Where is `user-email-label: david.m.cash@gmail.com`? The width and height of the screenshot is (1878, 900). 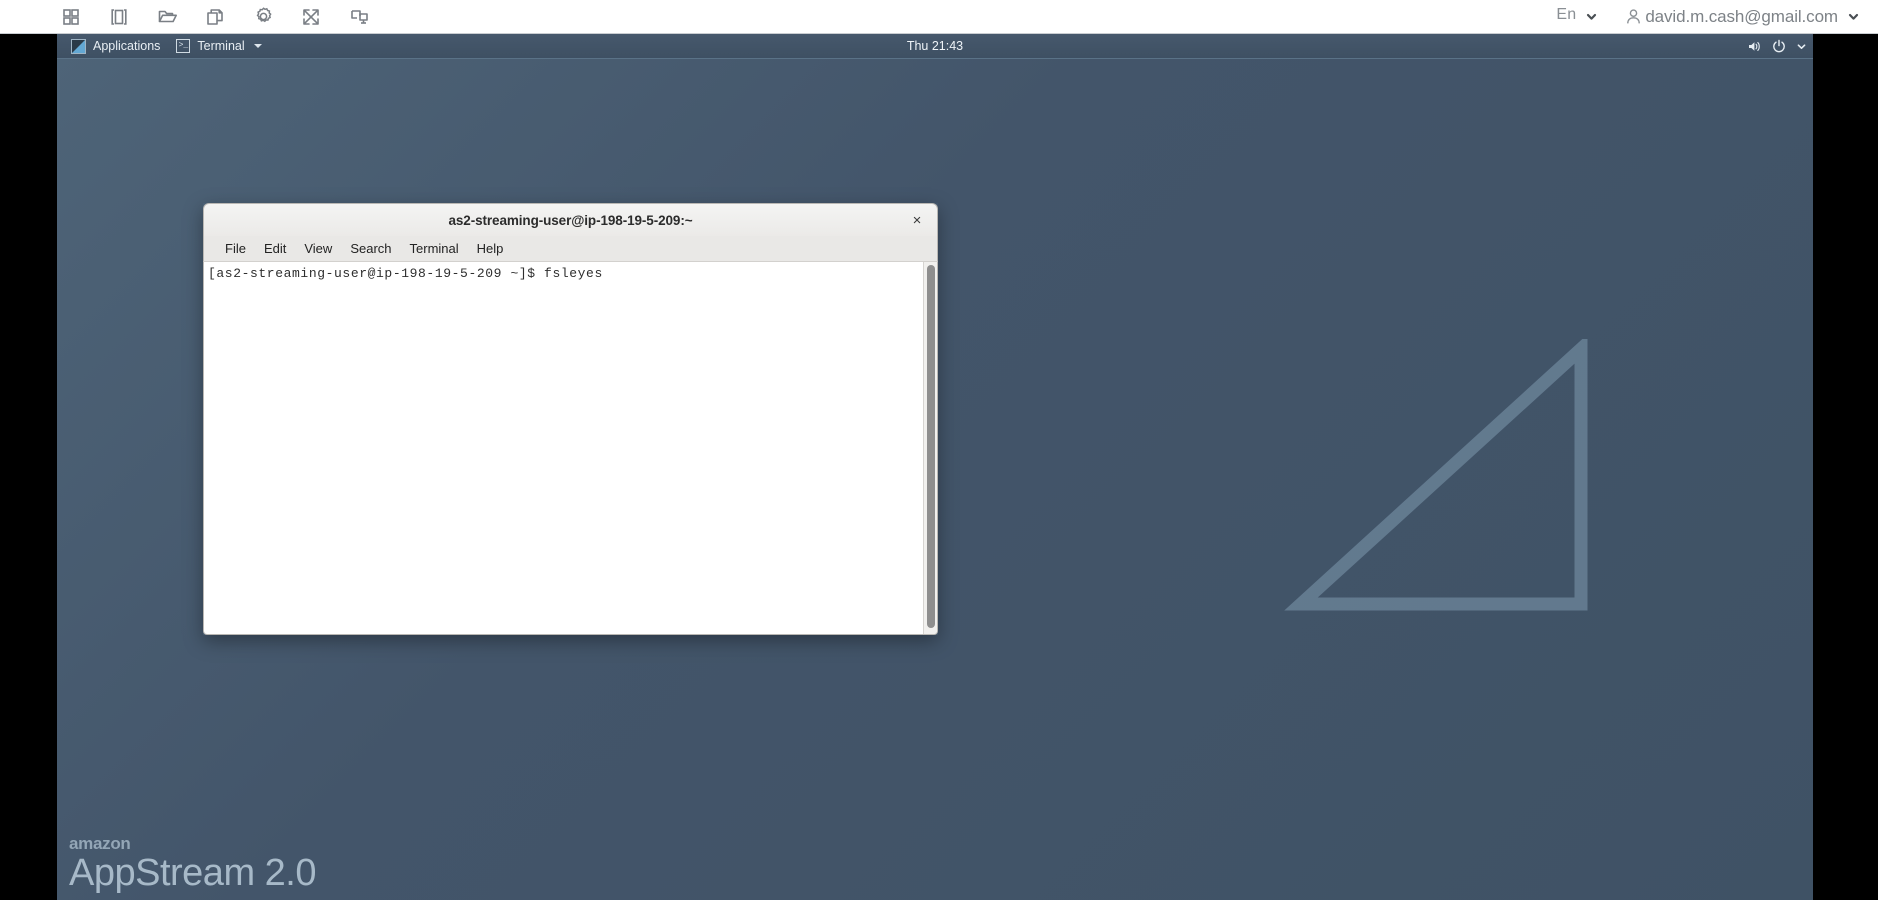 user-email-label: david.m.cash@gmail.com is located at coordinates (1741, 16).